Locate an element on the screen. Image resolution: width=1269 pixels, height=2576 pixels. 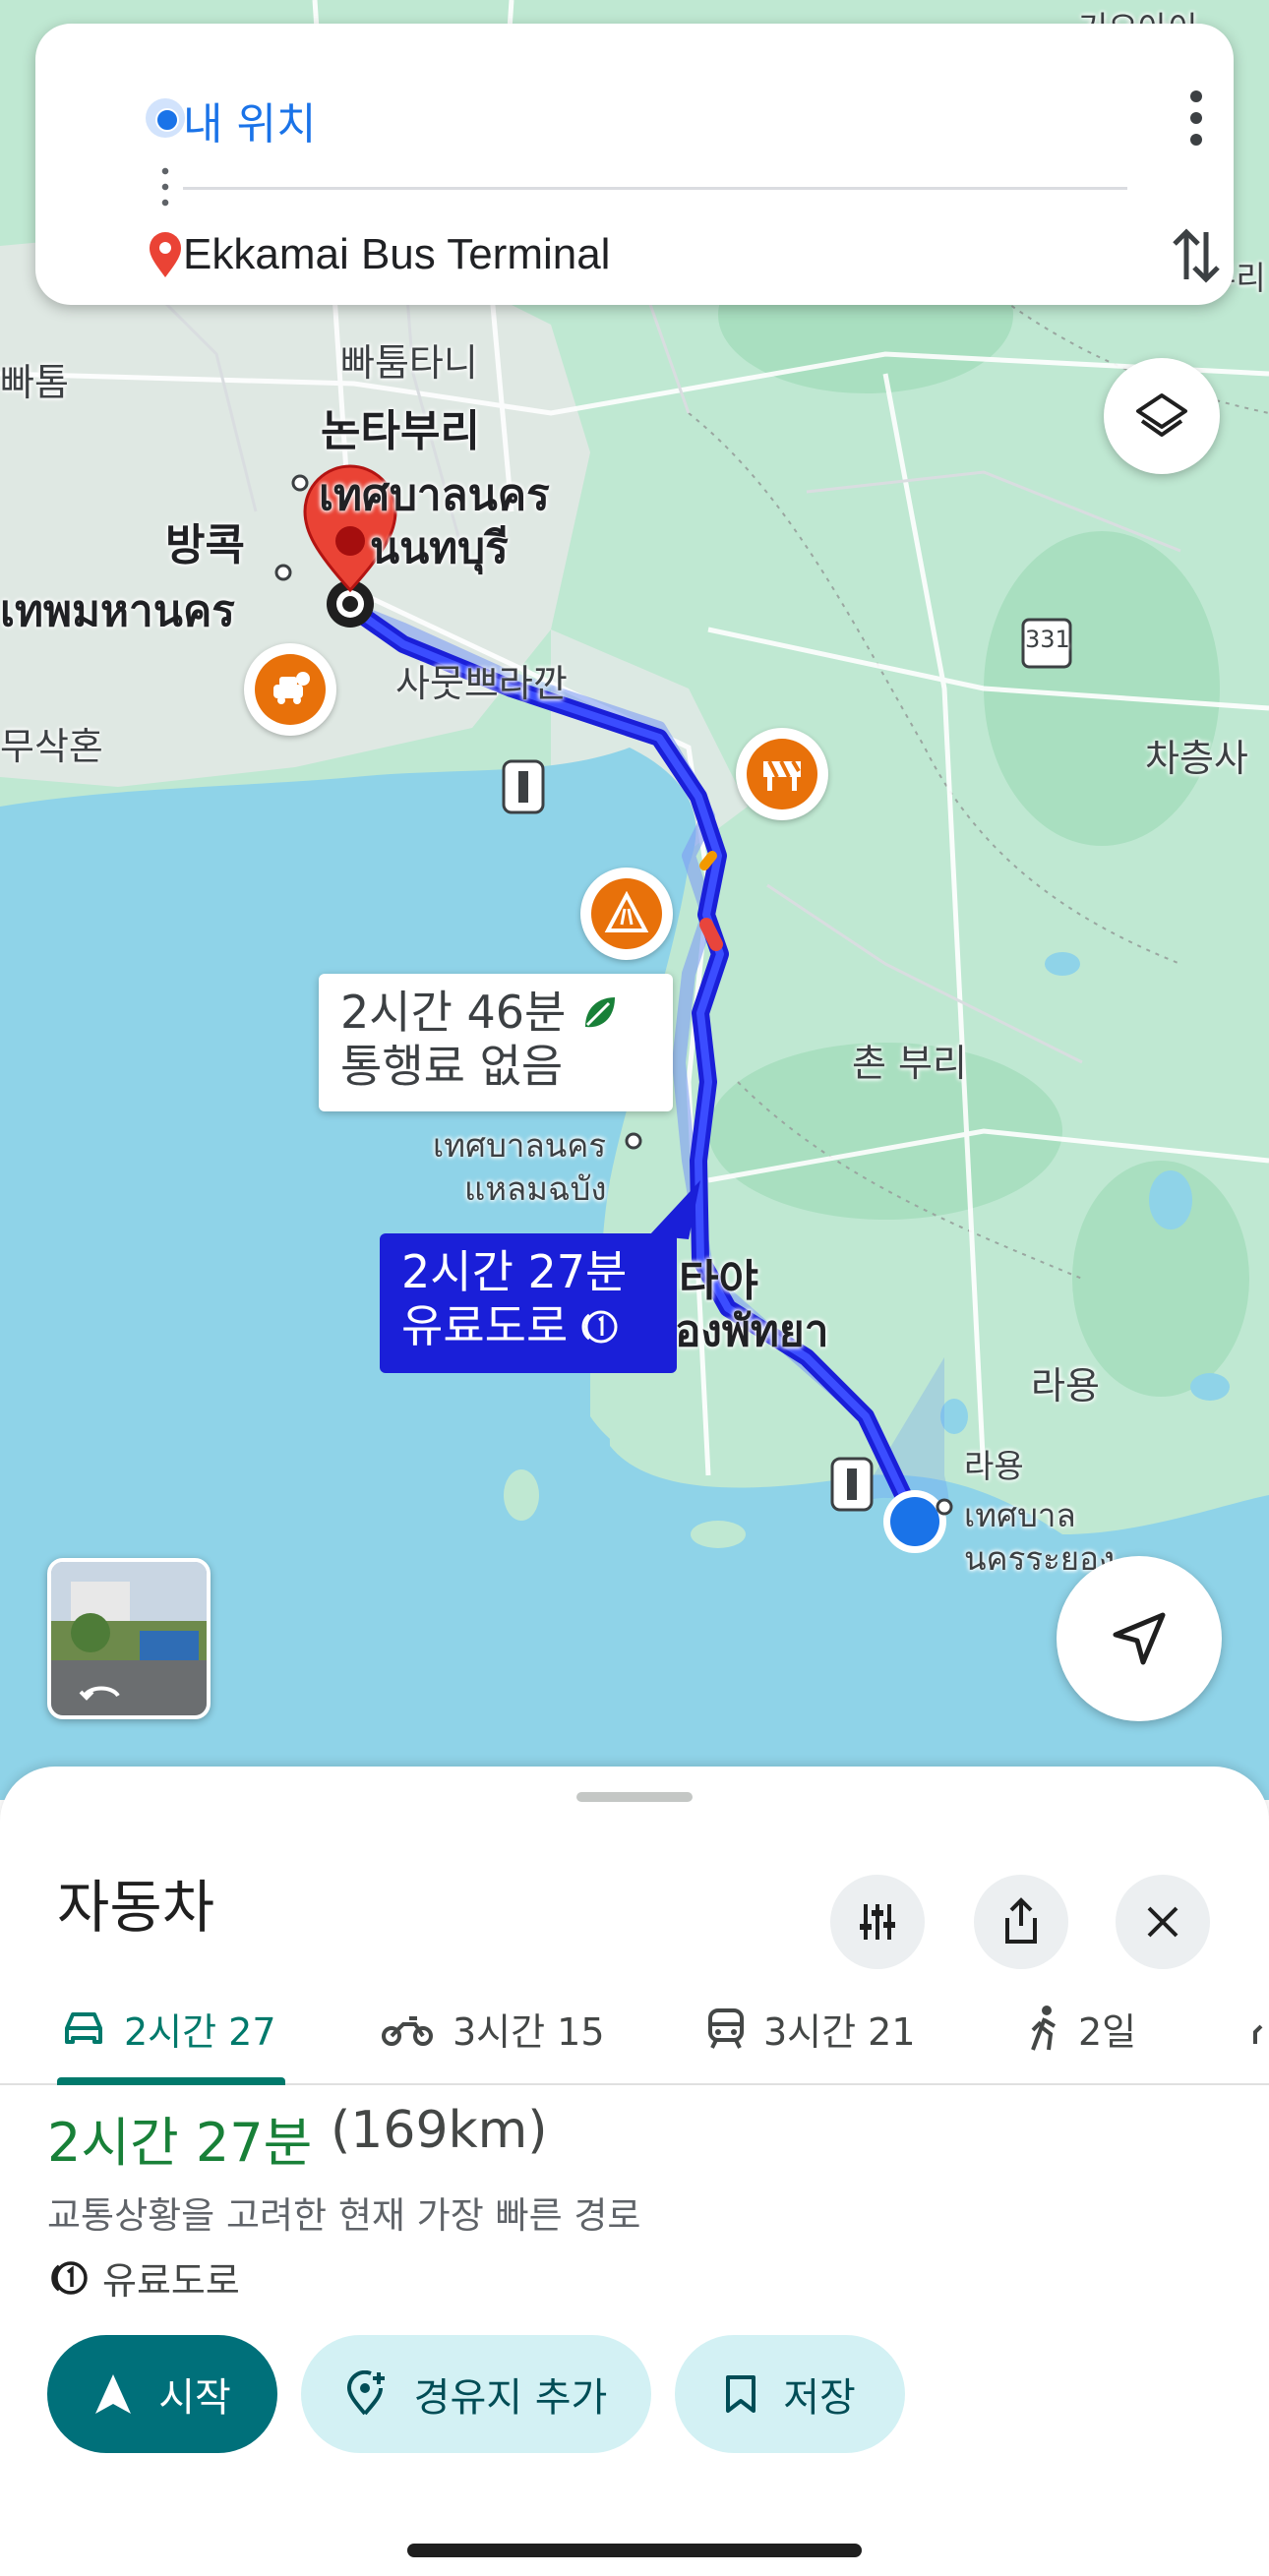
swap-icon is located at coordinates (1196, 256).